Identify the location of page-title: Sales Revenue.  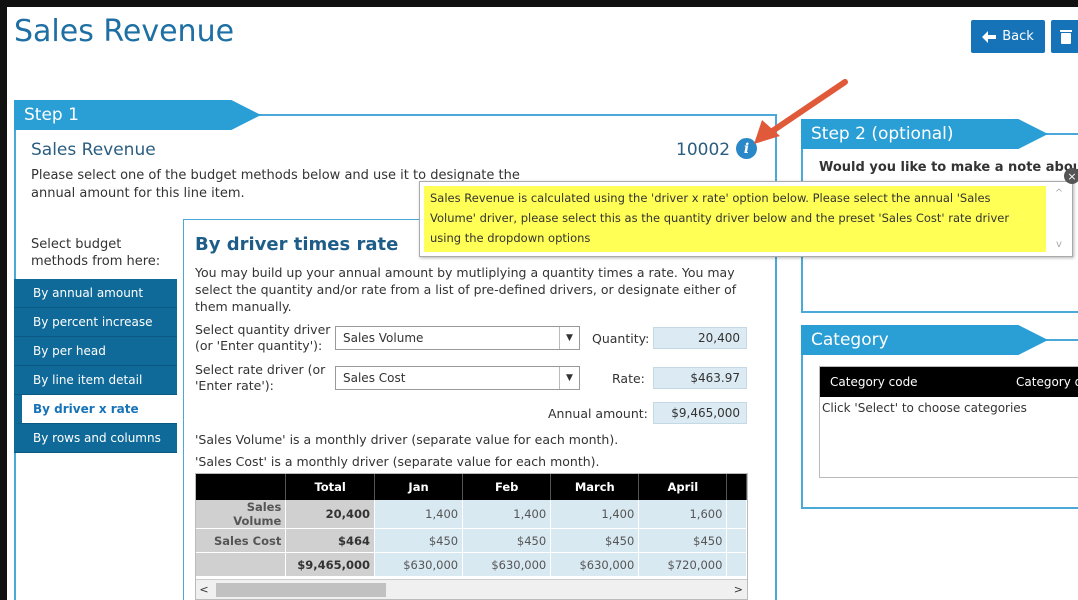
(124, 31).